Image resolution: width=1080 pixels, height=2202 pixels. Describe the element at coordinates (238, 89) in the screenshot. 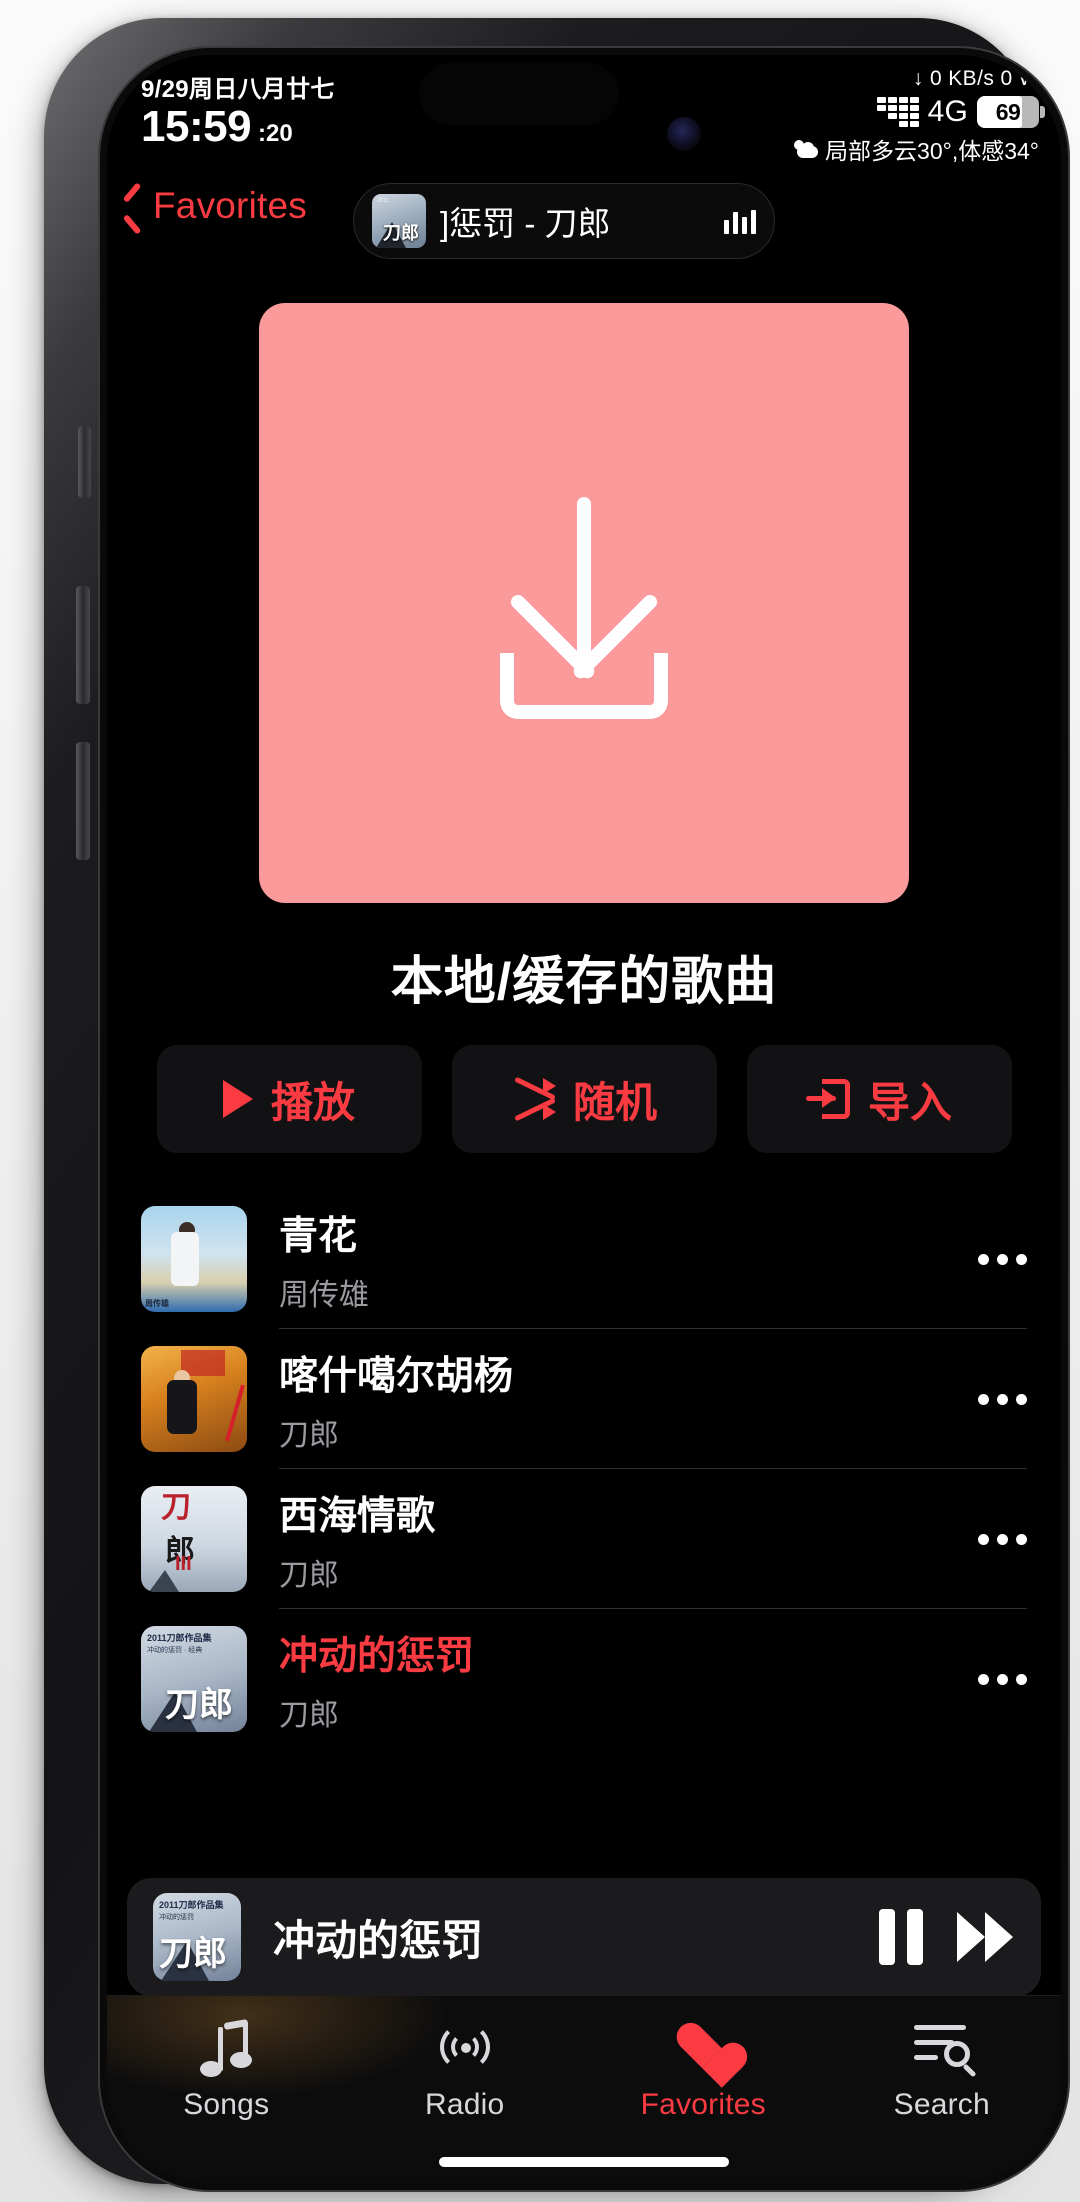

I see `status-date: 9/29周日八月廿七` at that location.